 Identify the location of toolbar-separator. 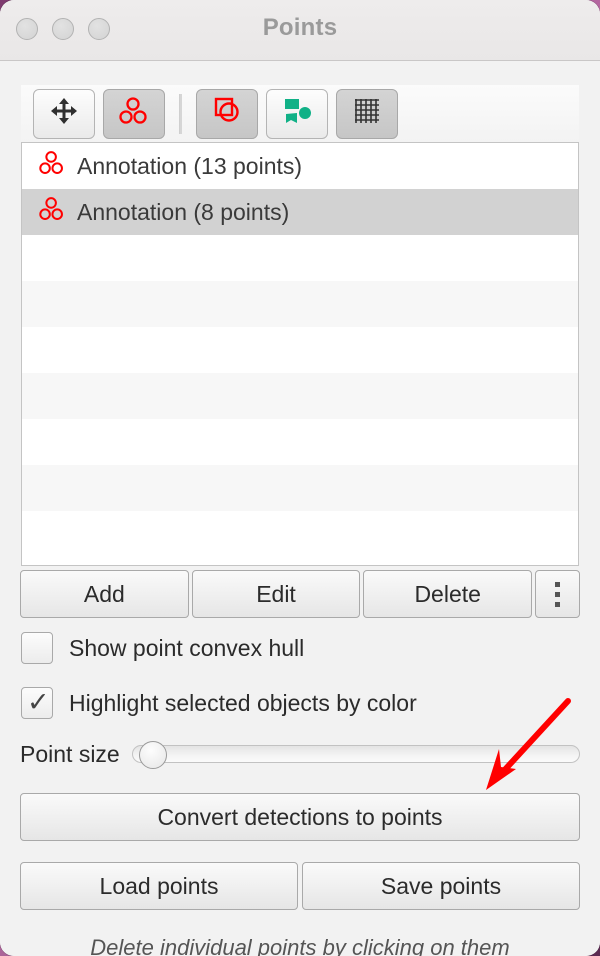
(180, 113).